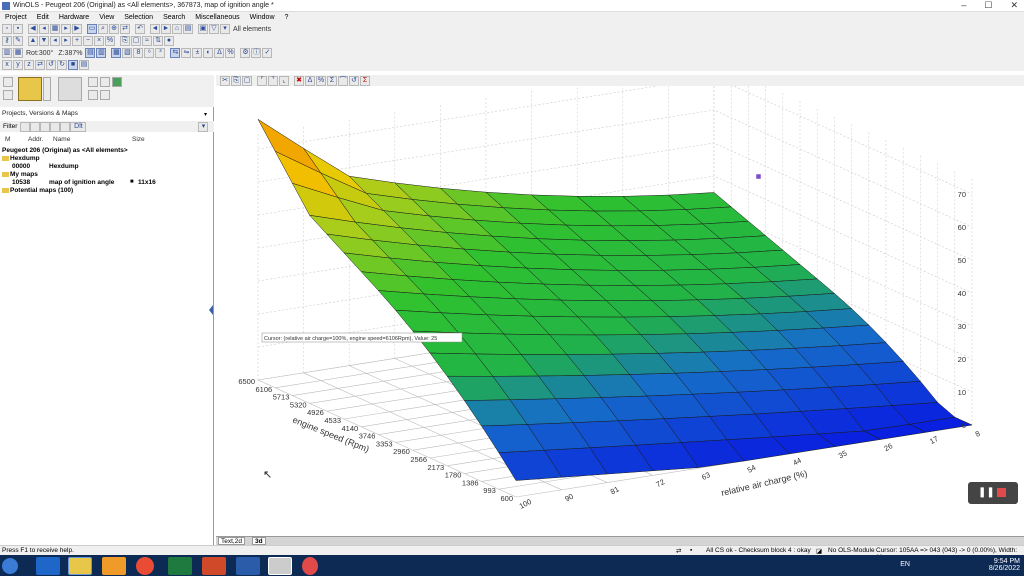 This screenshot has height=576, width=1024. Describe the element at coordinates (48, 566) in the screenshot. I see `ie-icon` at that location.